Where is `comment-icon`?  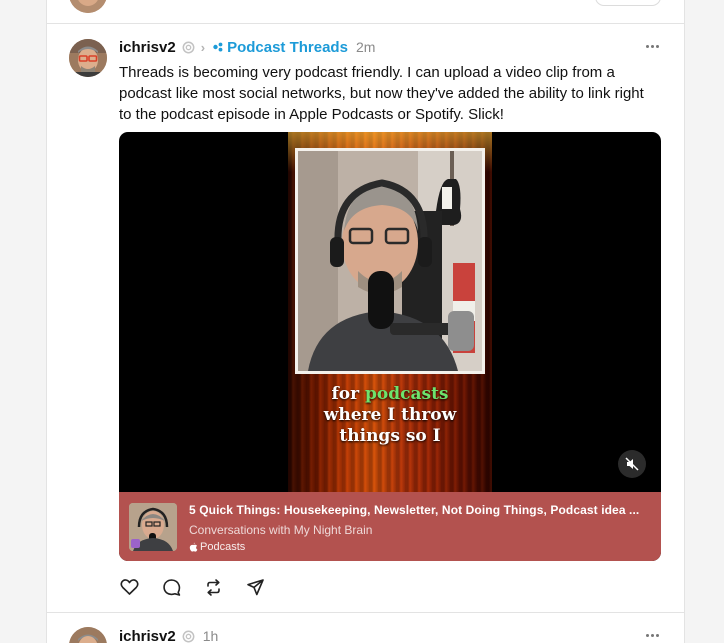
comment-icon is located at coordinates (171, 587).